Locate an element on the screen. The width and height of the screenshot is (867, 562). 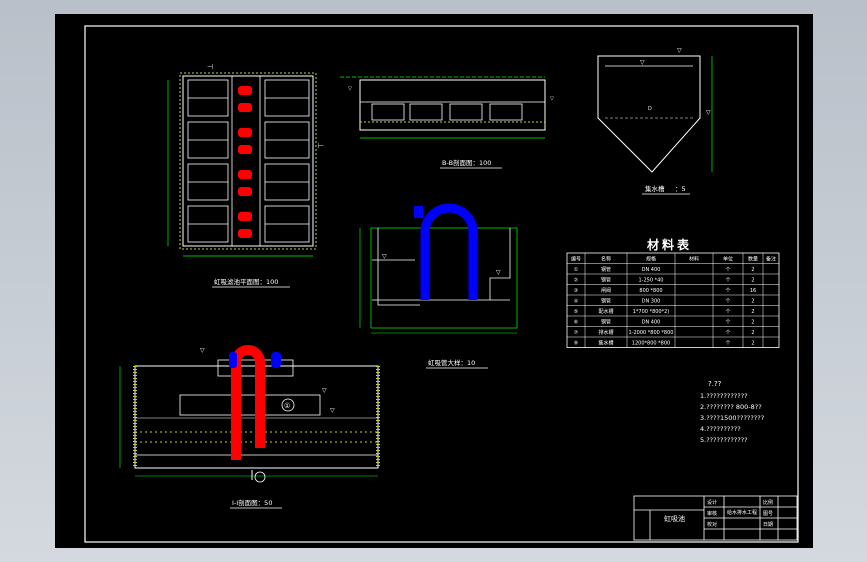
material-table-cell: 1*700 *800*2) is located at coordinates (651, 312).